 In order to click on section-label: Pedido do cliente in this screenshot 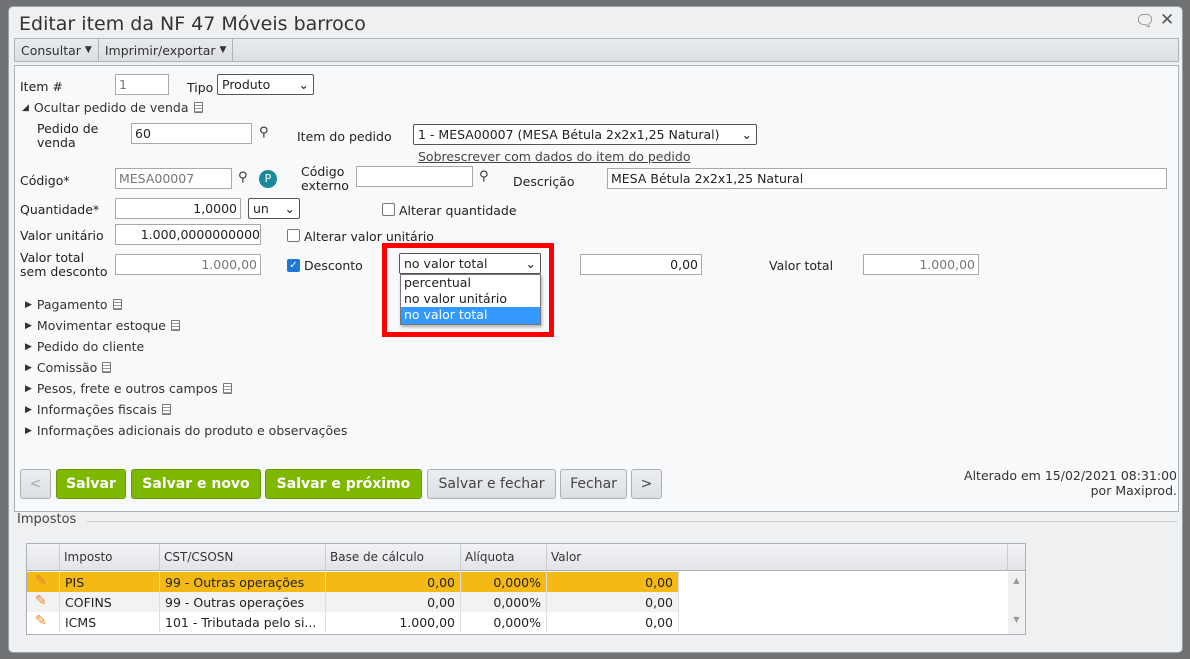, I will do `click(90, 346)`.